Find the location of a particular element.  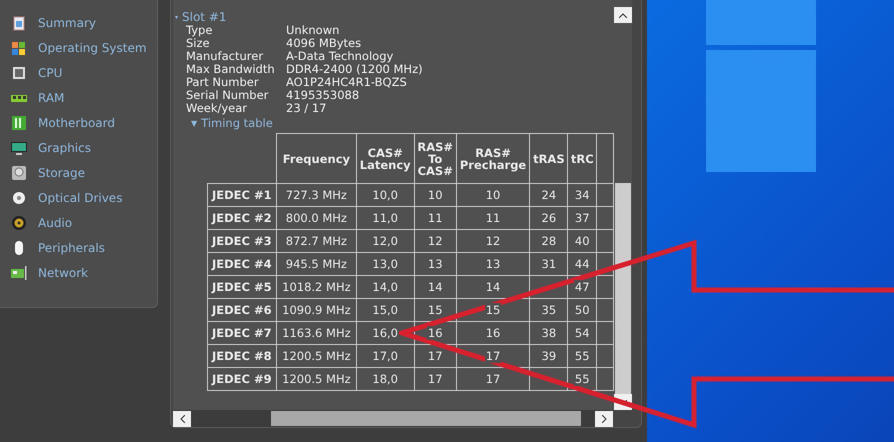

property-value: A-Data Technology is located at coordinates (340, 56).